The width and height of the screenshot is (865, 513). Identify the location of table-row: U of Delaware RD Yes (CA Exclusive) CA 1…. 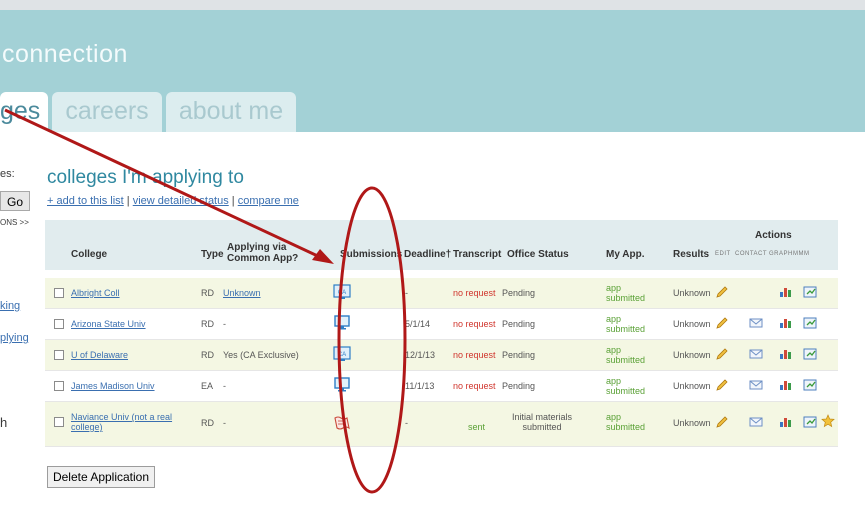
(441, 355).